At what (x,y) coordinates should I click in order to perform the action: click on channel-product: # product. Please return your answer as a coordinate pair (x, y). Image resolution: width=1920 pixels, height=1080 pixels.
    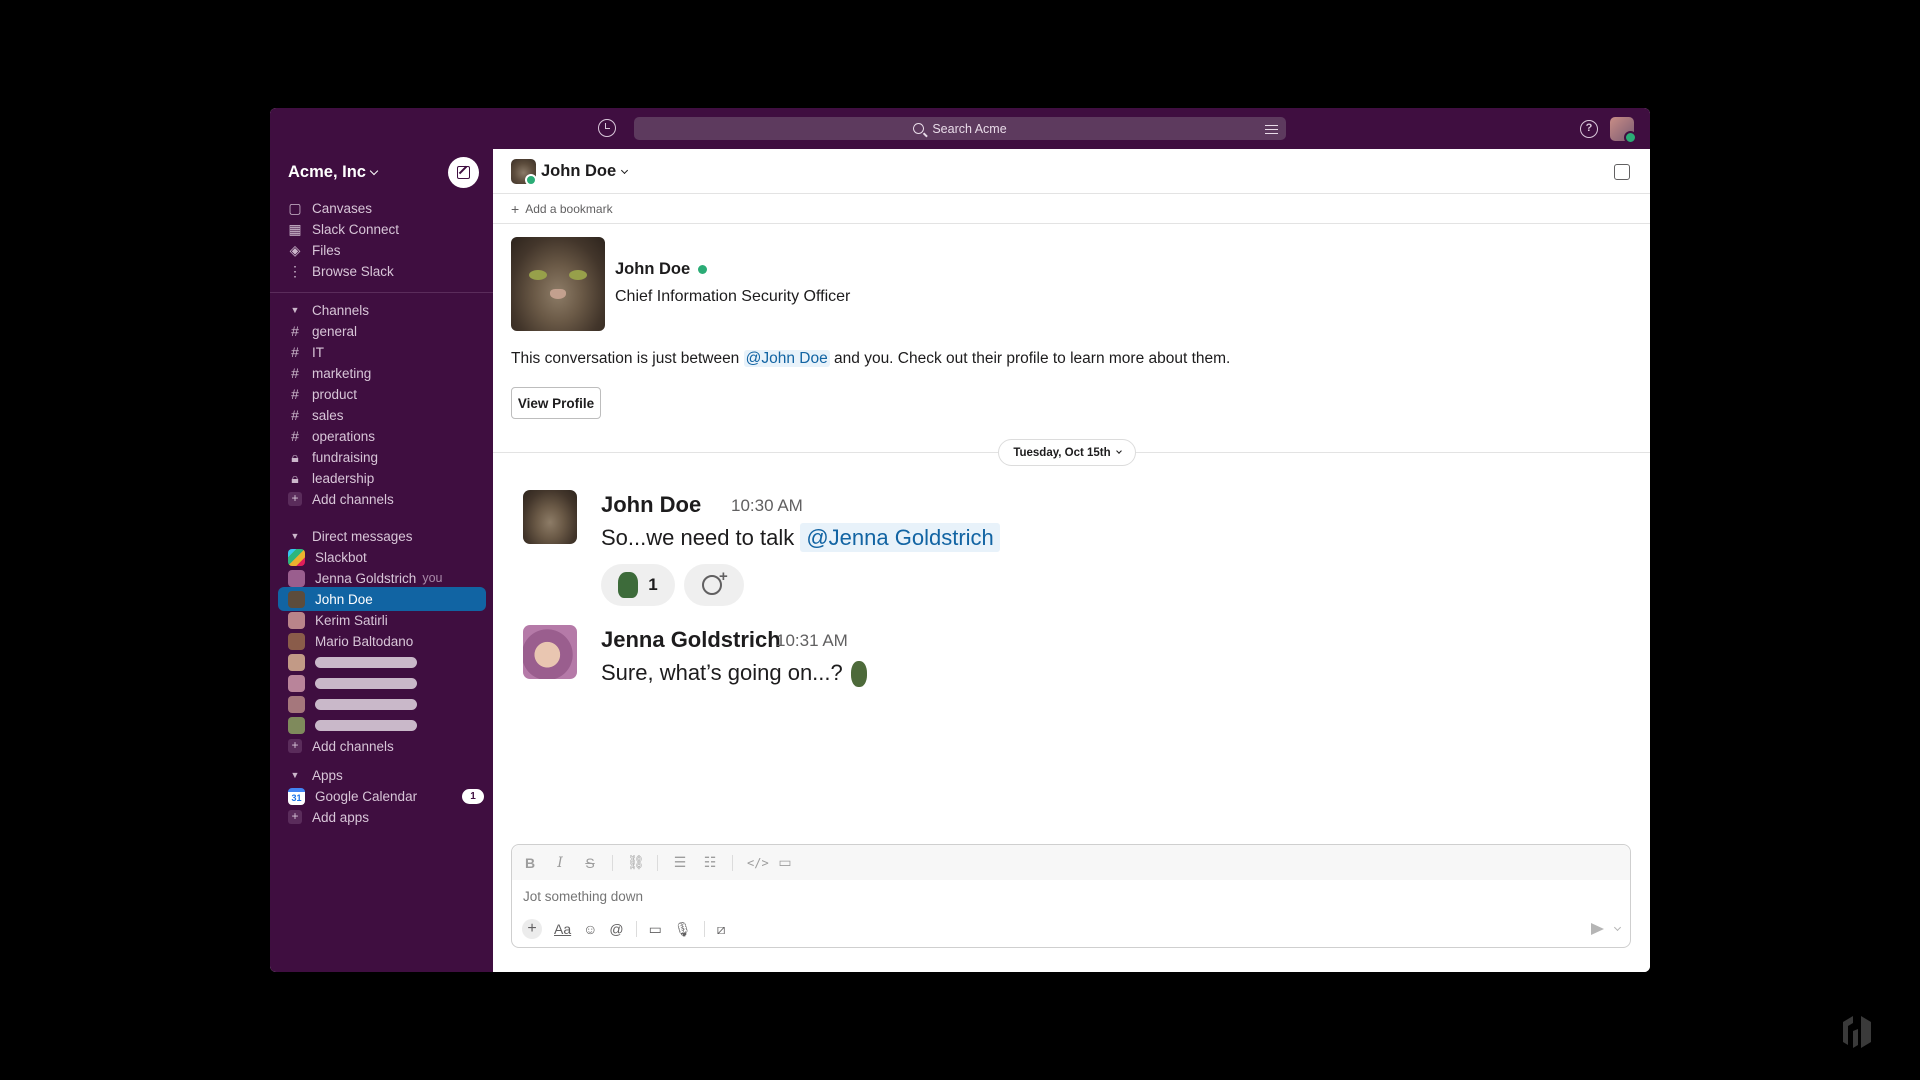
    Looking at the image, I should click on (386, 394).